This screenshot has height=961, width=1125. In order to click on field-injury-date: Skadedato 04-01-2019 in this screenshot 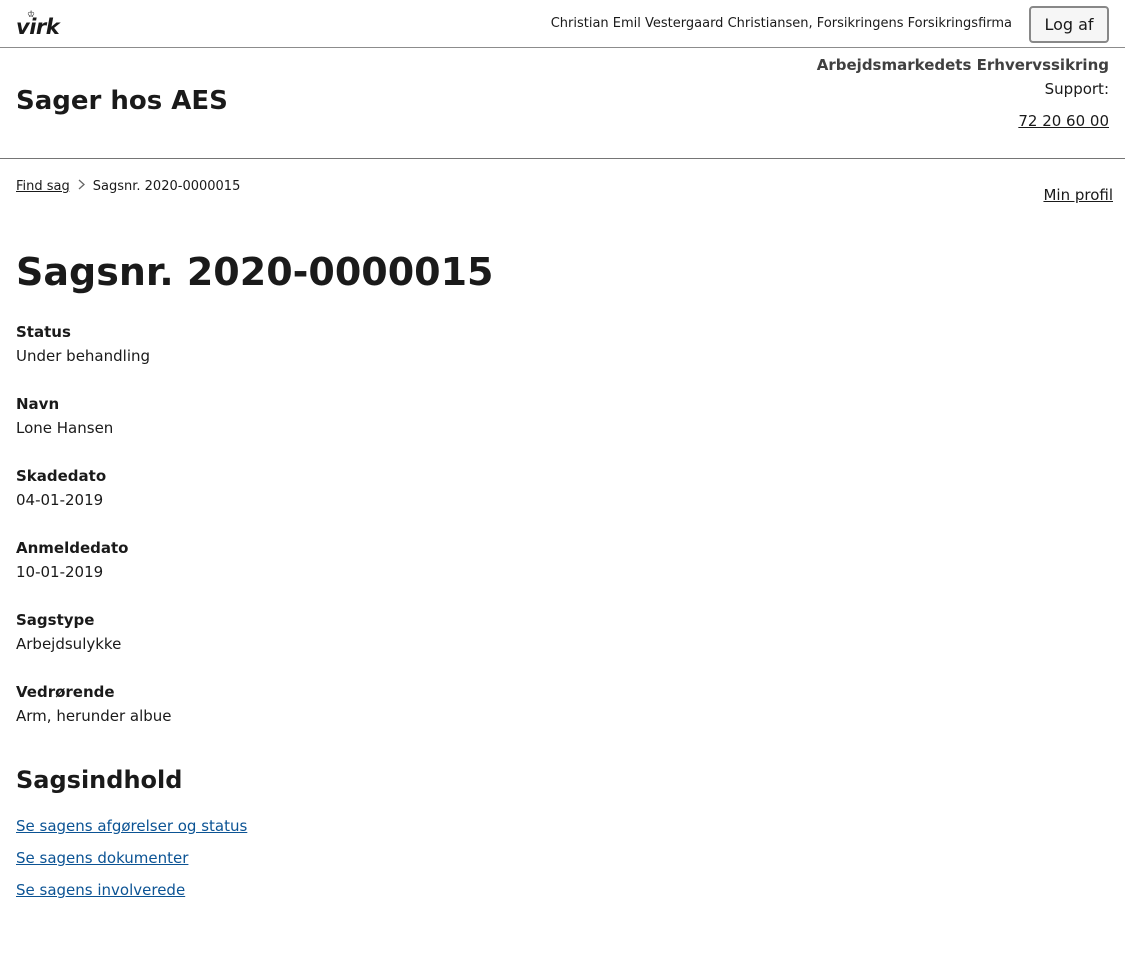, I will do `click(94, 501)`.